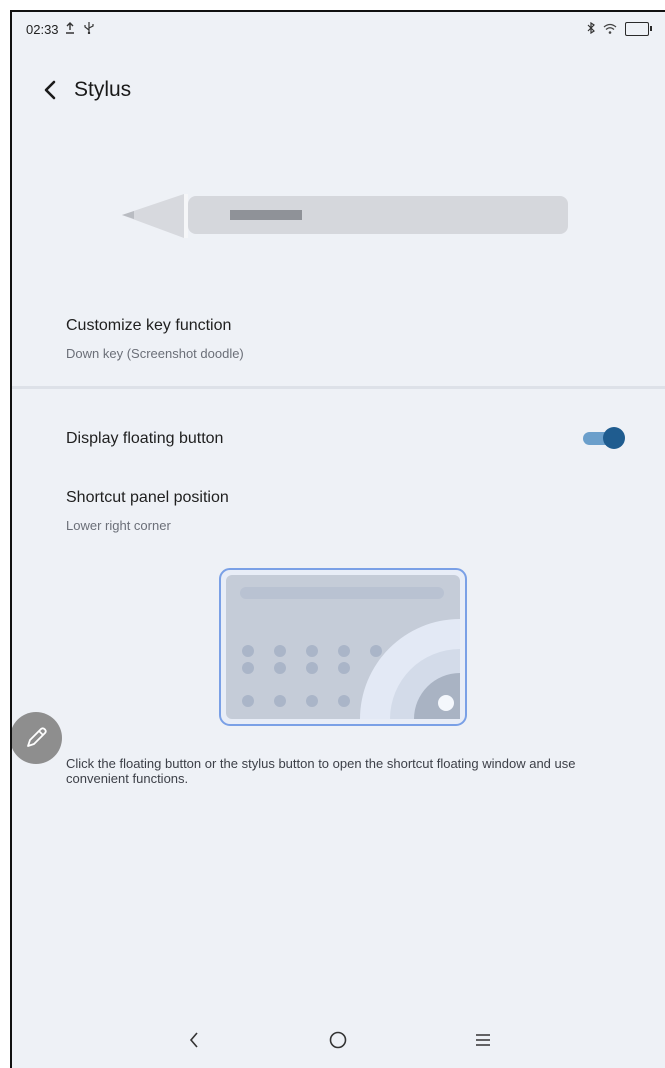 The height and width of the screenshot is (1068, 665). I want to click on status-bar: 02:33, so click(338, 29).